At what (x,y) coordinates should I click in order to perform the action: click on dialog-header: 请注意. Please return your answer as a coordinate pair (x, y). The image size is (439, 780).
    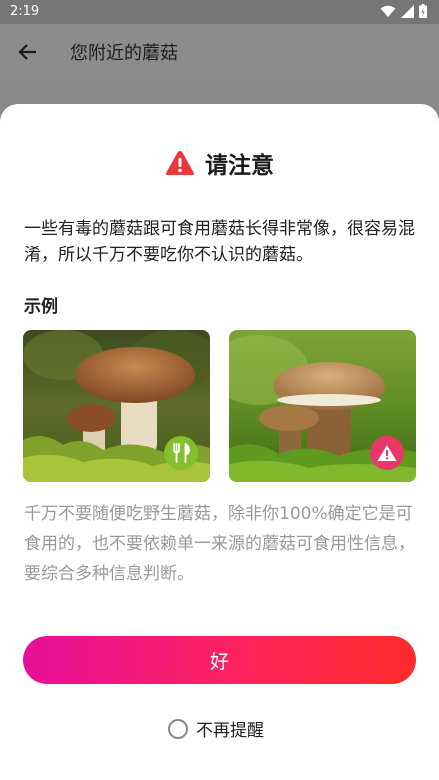
    Looking at the image, I should click on (219, 163).